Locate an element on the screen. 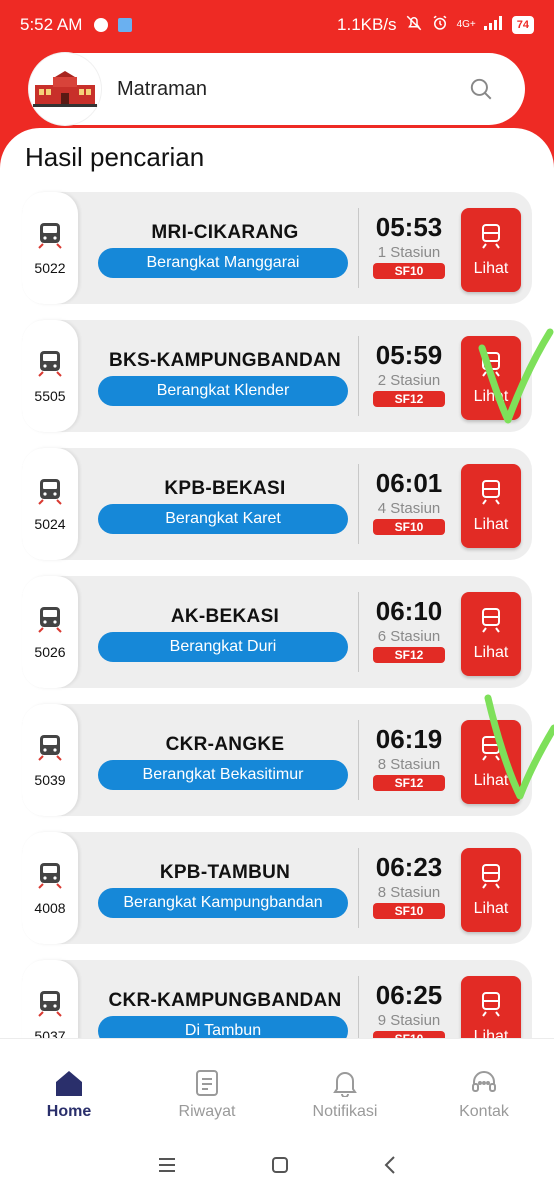 Image resolution: width=554 pixels, height=1200 pixels. nav-riwayat-label: Riwayat is located at coordinates (207, 1111).